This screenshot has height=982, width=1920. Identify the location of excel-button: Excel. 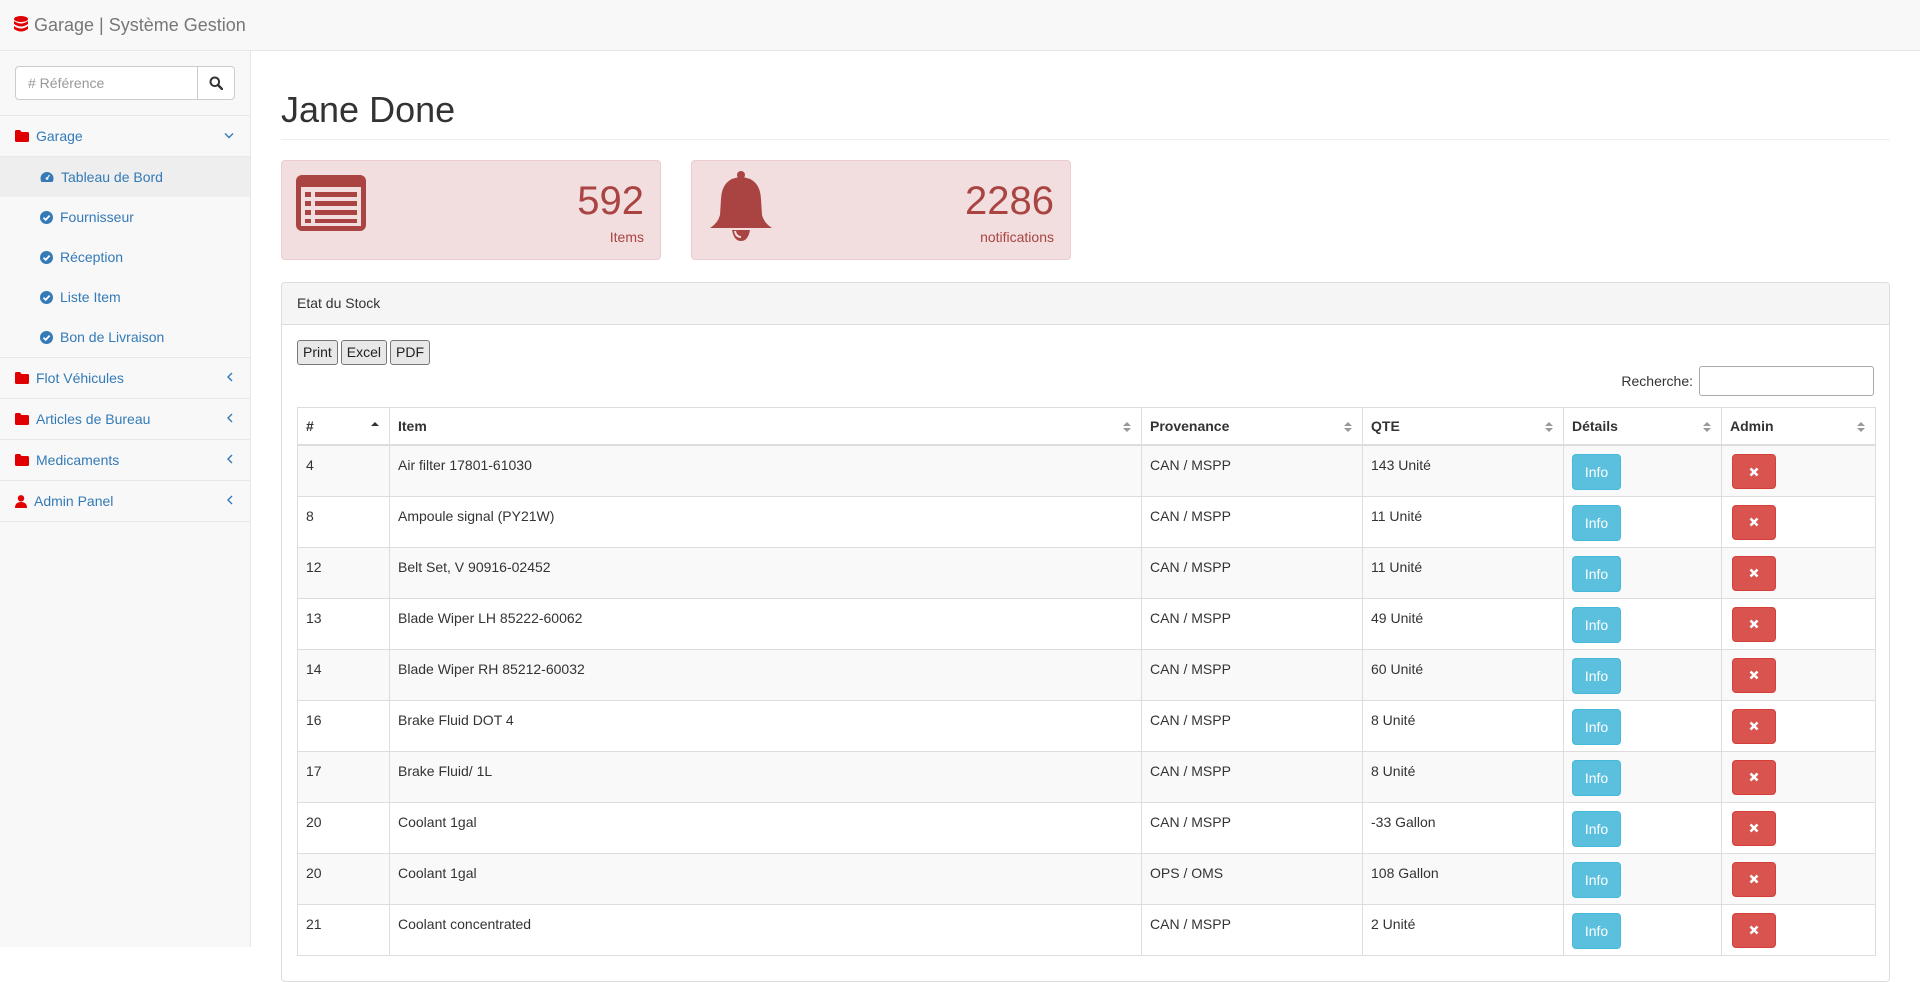
(364, 352).